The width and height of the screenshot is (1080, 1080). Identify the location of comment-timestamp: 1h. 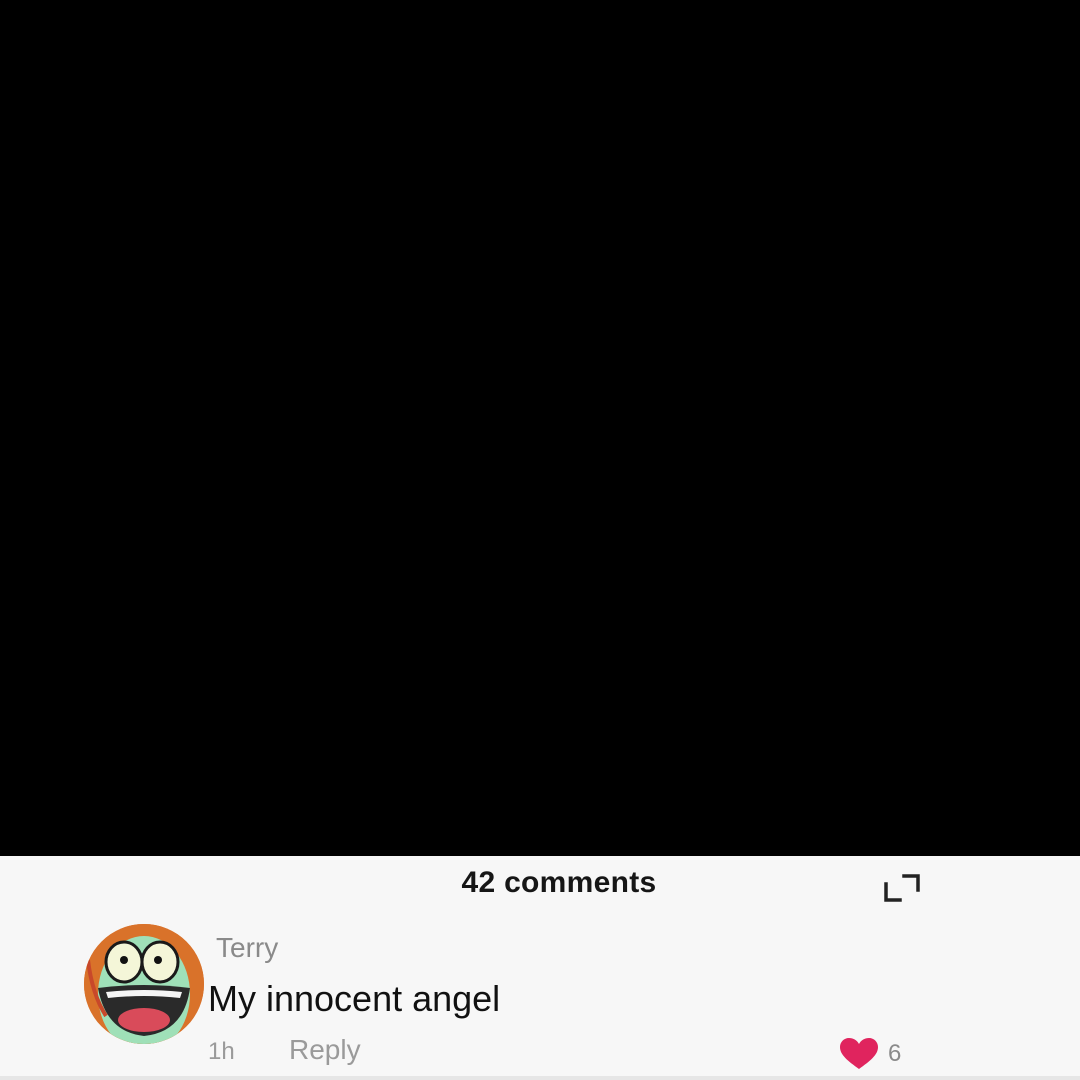
(221, 1051).